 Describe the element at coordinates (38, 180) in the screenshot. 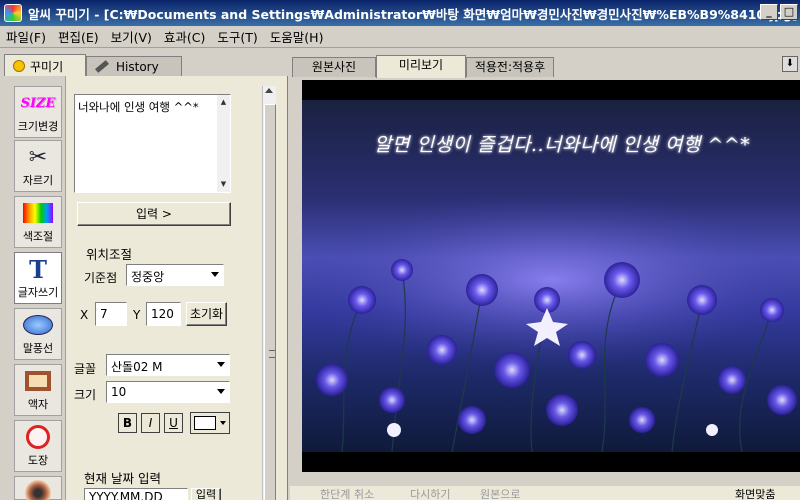

I see `tool-crop-label: 자르기` at that location.